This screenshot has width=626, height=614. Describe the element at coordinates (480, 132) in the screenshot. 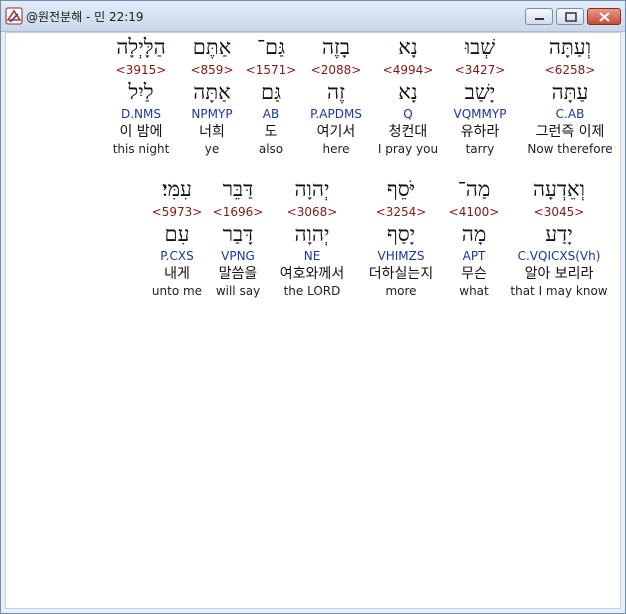

I see `korean-gloss: 유하라` at that location.